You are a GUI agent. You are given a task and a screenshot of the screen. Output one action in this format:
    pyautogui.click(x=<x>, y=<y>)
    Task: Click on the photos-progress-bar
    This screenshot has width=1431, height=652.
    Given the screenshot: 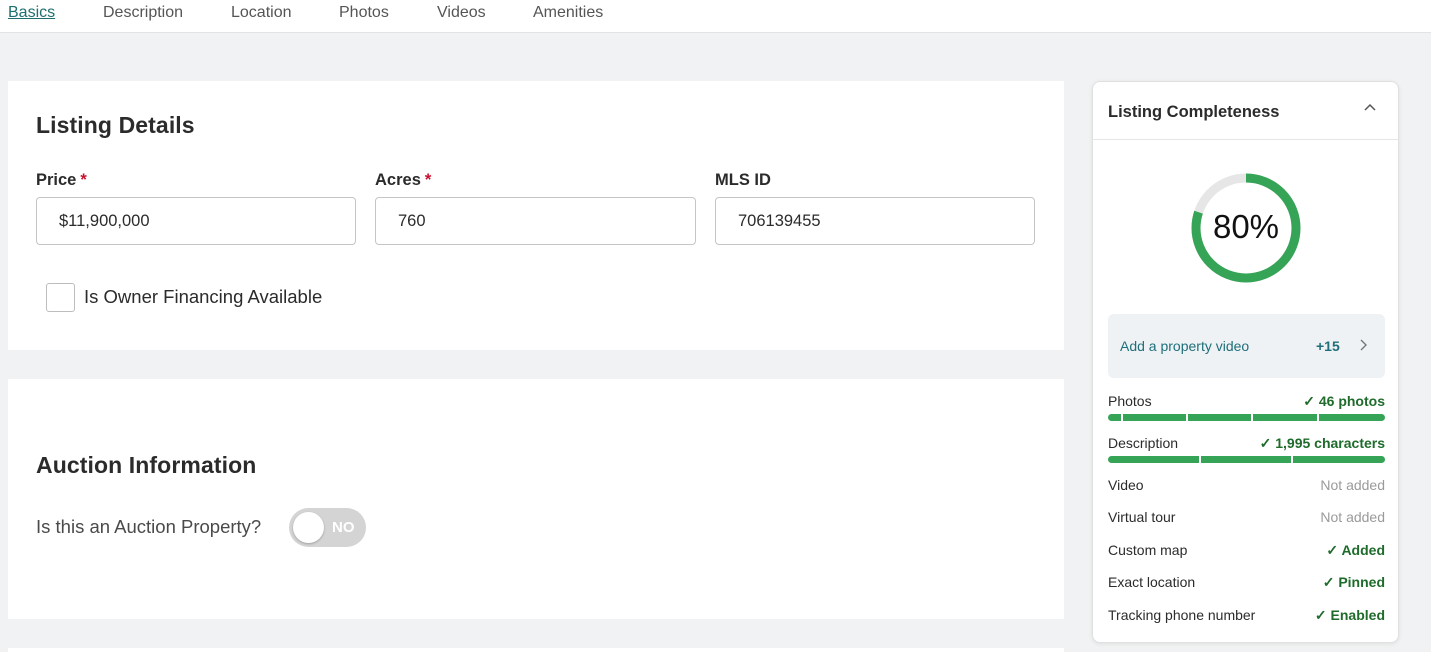 What is the action you would take?
    pyautogui.click(x=1246, y=417)
    